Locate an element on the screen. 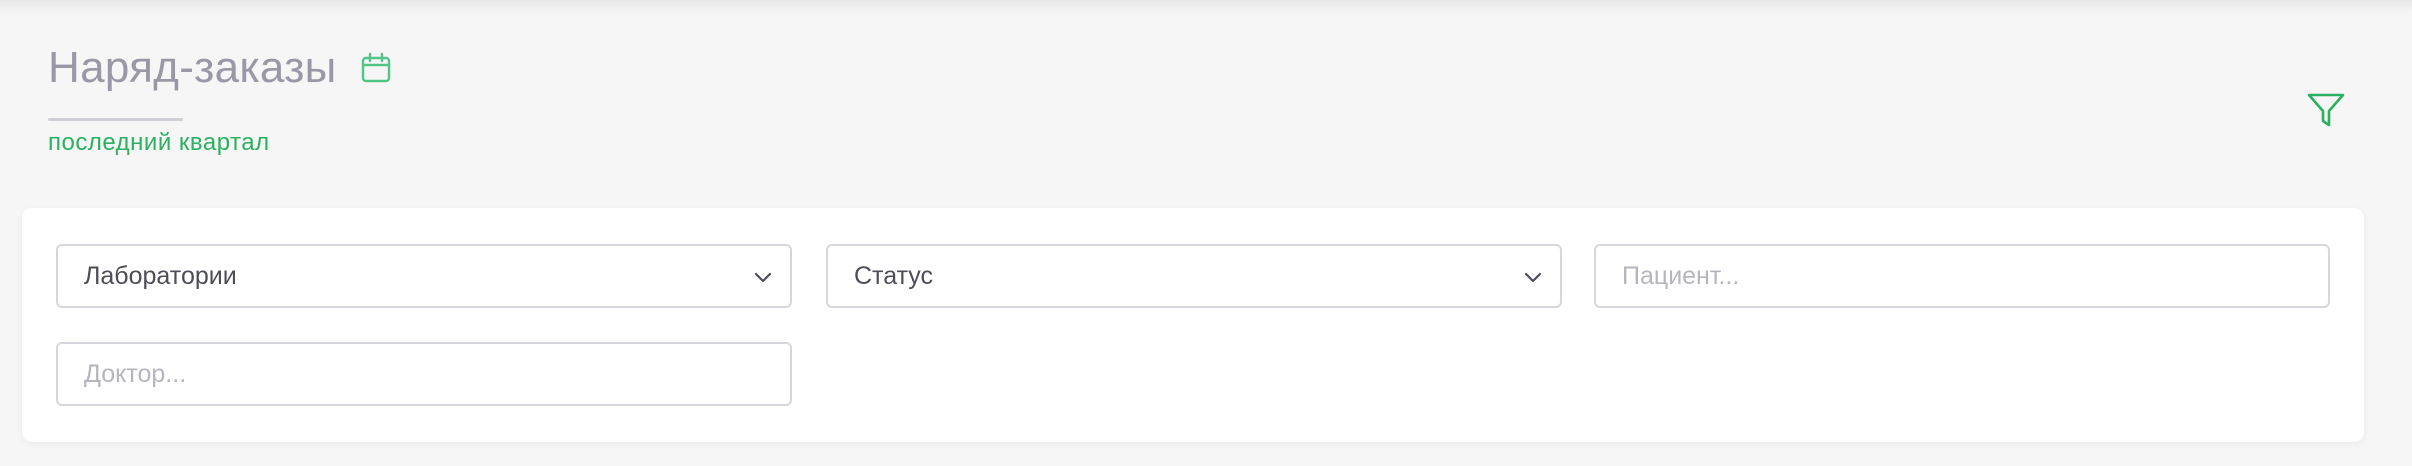  doctor-input is located at coordinates (424, 374).